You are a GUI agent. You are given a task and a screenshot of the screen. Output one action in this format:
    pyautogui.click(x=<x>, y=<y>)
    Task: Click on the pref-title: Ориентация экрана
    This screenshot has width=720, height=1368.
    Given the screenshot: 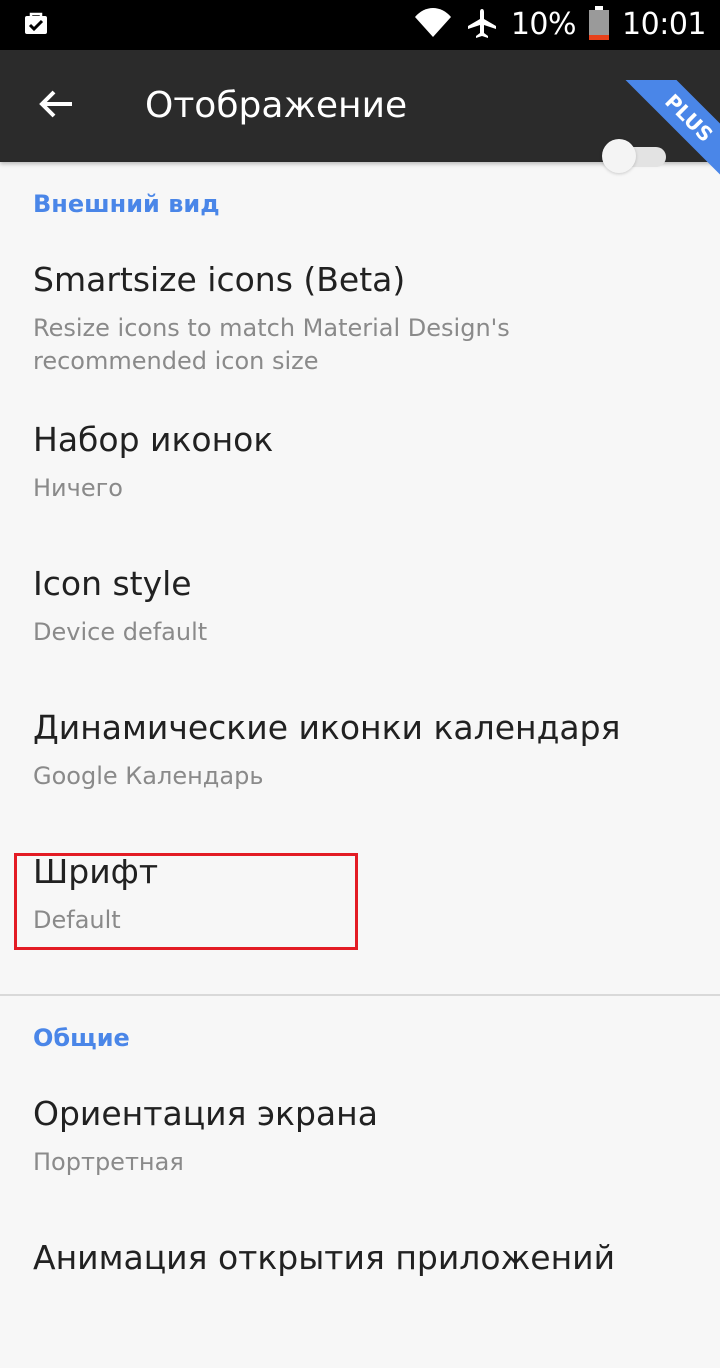 What is the action you would take?
    pyautogui.click(x=205, y=1113)
    